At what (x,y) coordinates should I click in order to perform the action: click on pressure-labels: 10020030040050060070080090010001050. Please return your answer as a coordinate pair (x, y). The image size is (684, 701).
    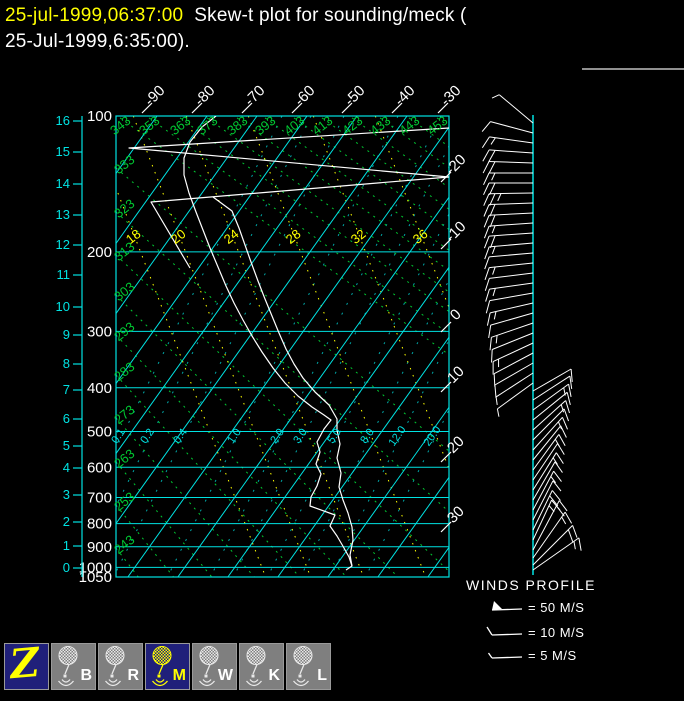
    Looking at the image, I should click on (95, 347).